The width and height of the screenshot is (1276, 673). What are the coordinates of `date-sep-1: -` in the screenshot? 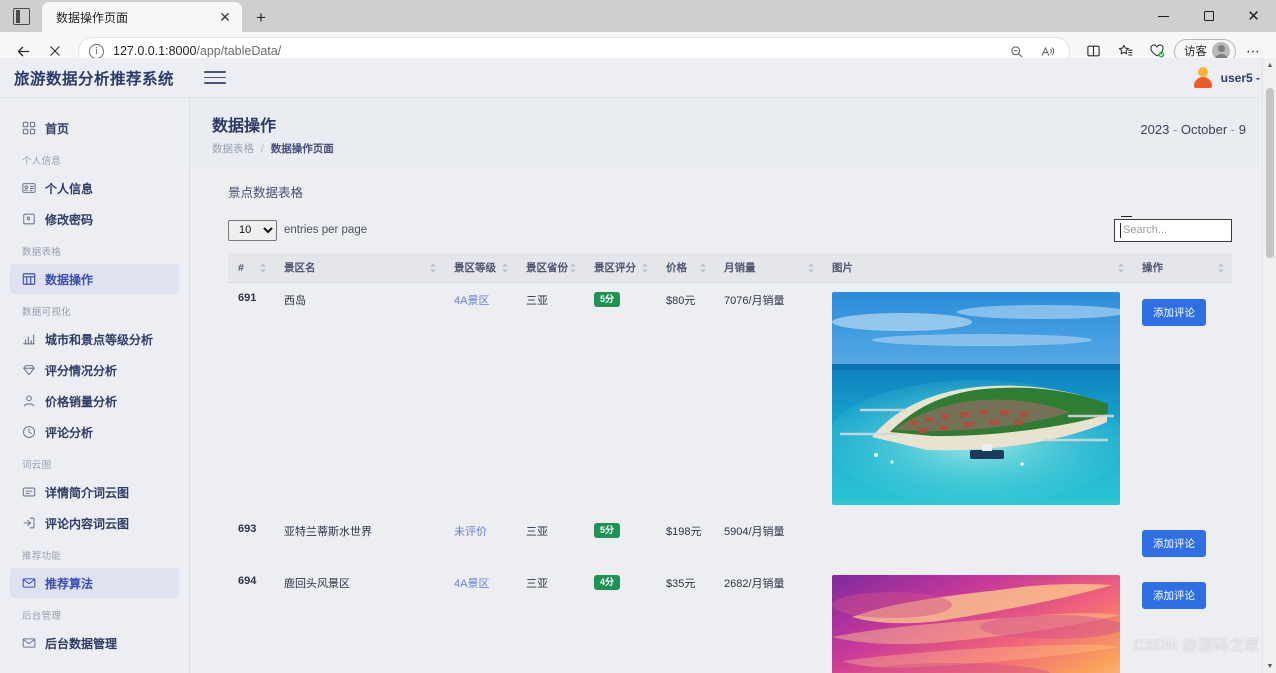 It's located at (1175, 129).